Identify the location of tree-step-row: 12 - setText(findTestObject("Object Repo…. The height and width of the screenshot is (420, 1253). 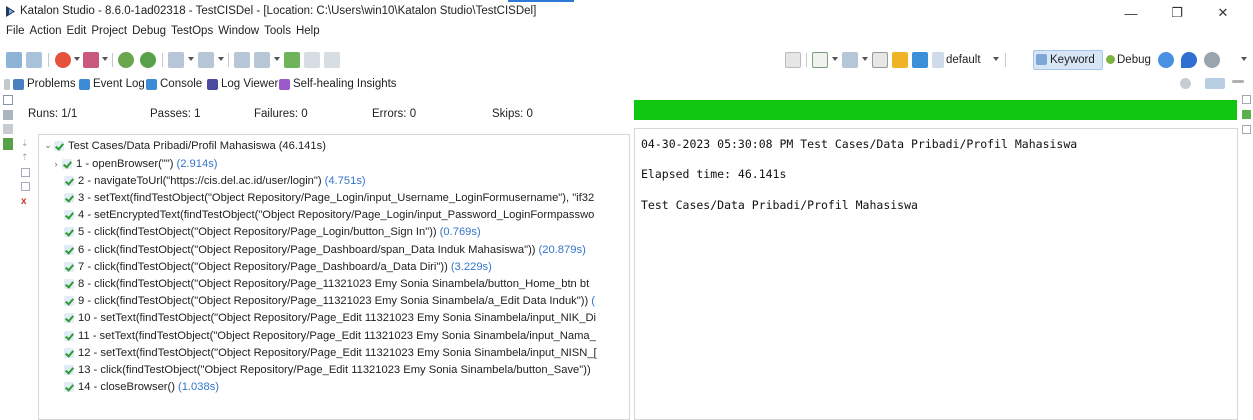
(330, 352).